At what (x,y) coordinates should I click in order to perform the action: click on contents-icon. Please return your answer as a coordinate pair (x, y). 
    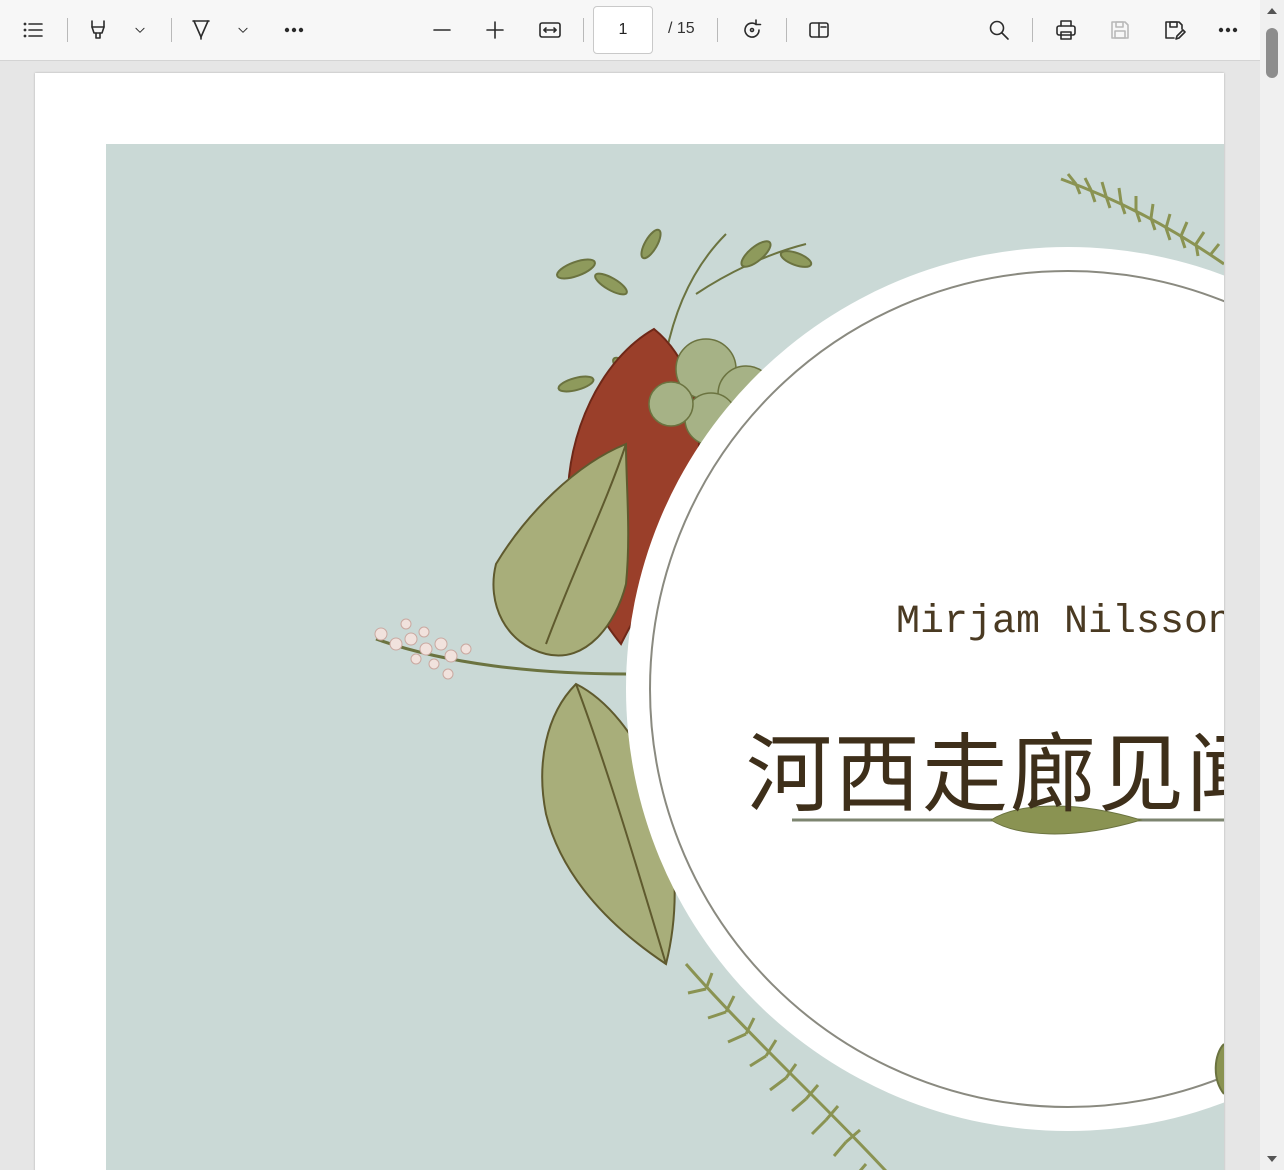
    Looking at the image, I should click on (33, 30).